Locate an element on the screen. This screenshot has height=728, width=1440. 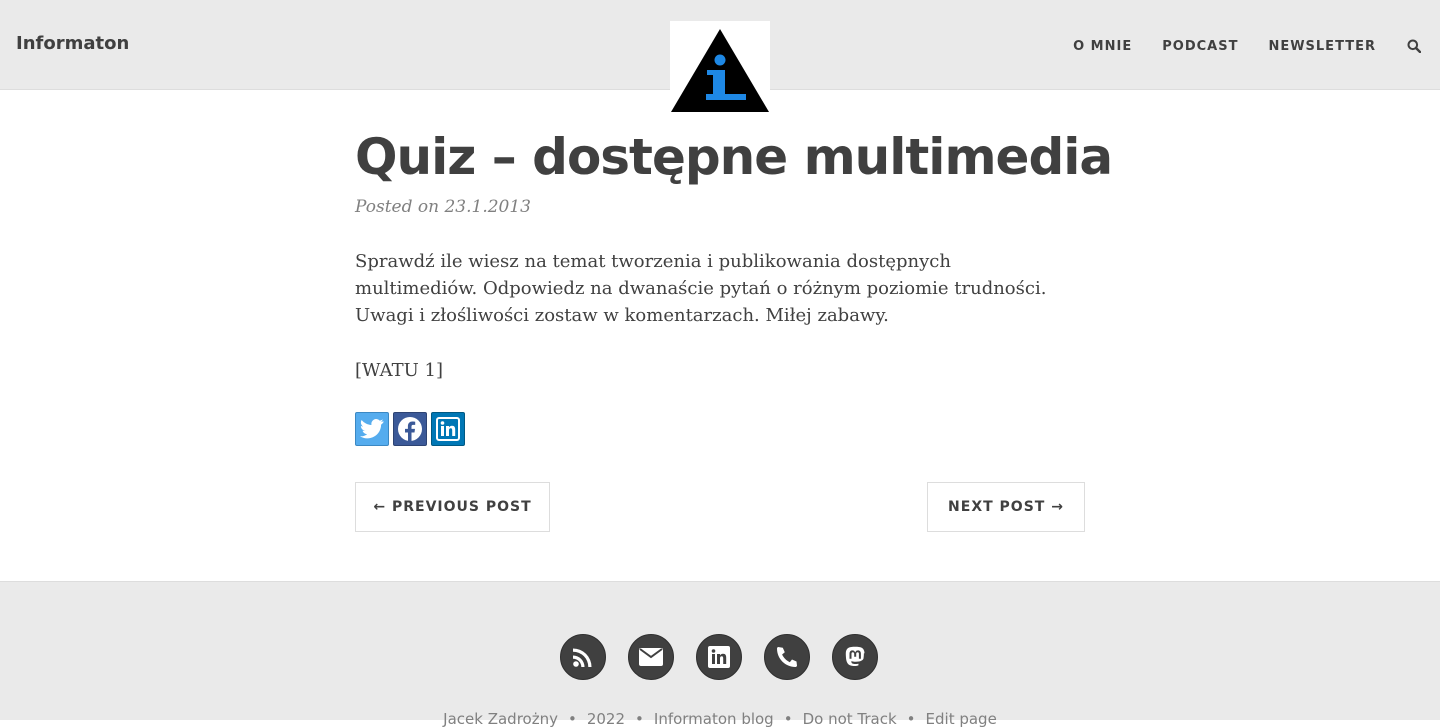
brand-link: Informaton is located at coordinates (72, 43).